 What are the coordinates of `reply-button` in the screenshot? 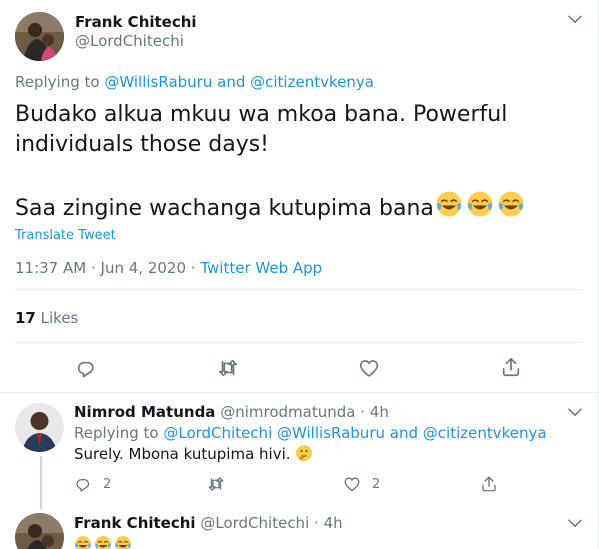 It's located at (86, 368).